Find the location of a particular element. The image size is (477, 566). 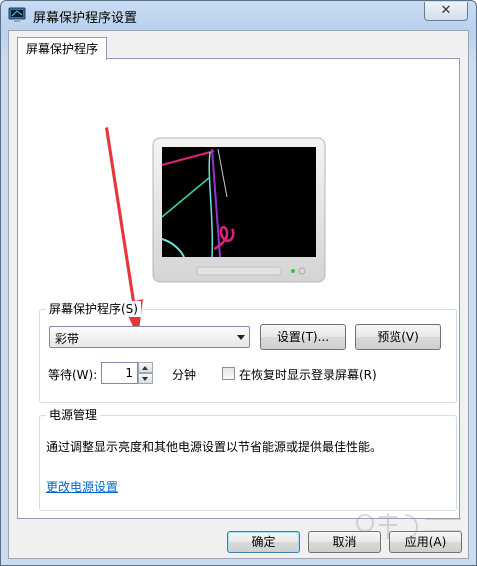

power-group-label: 电源管理 is located at coordinates (73, 415).